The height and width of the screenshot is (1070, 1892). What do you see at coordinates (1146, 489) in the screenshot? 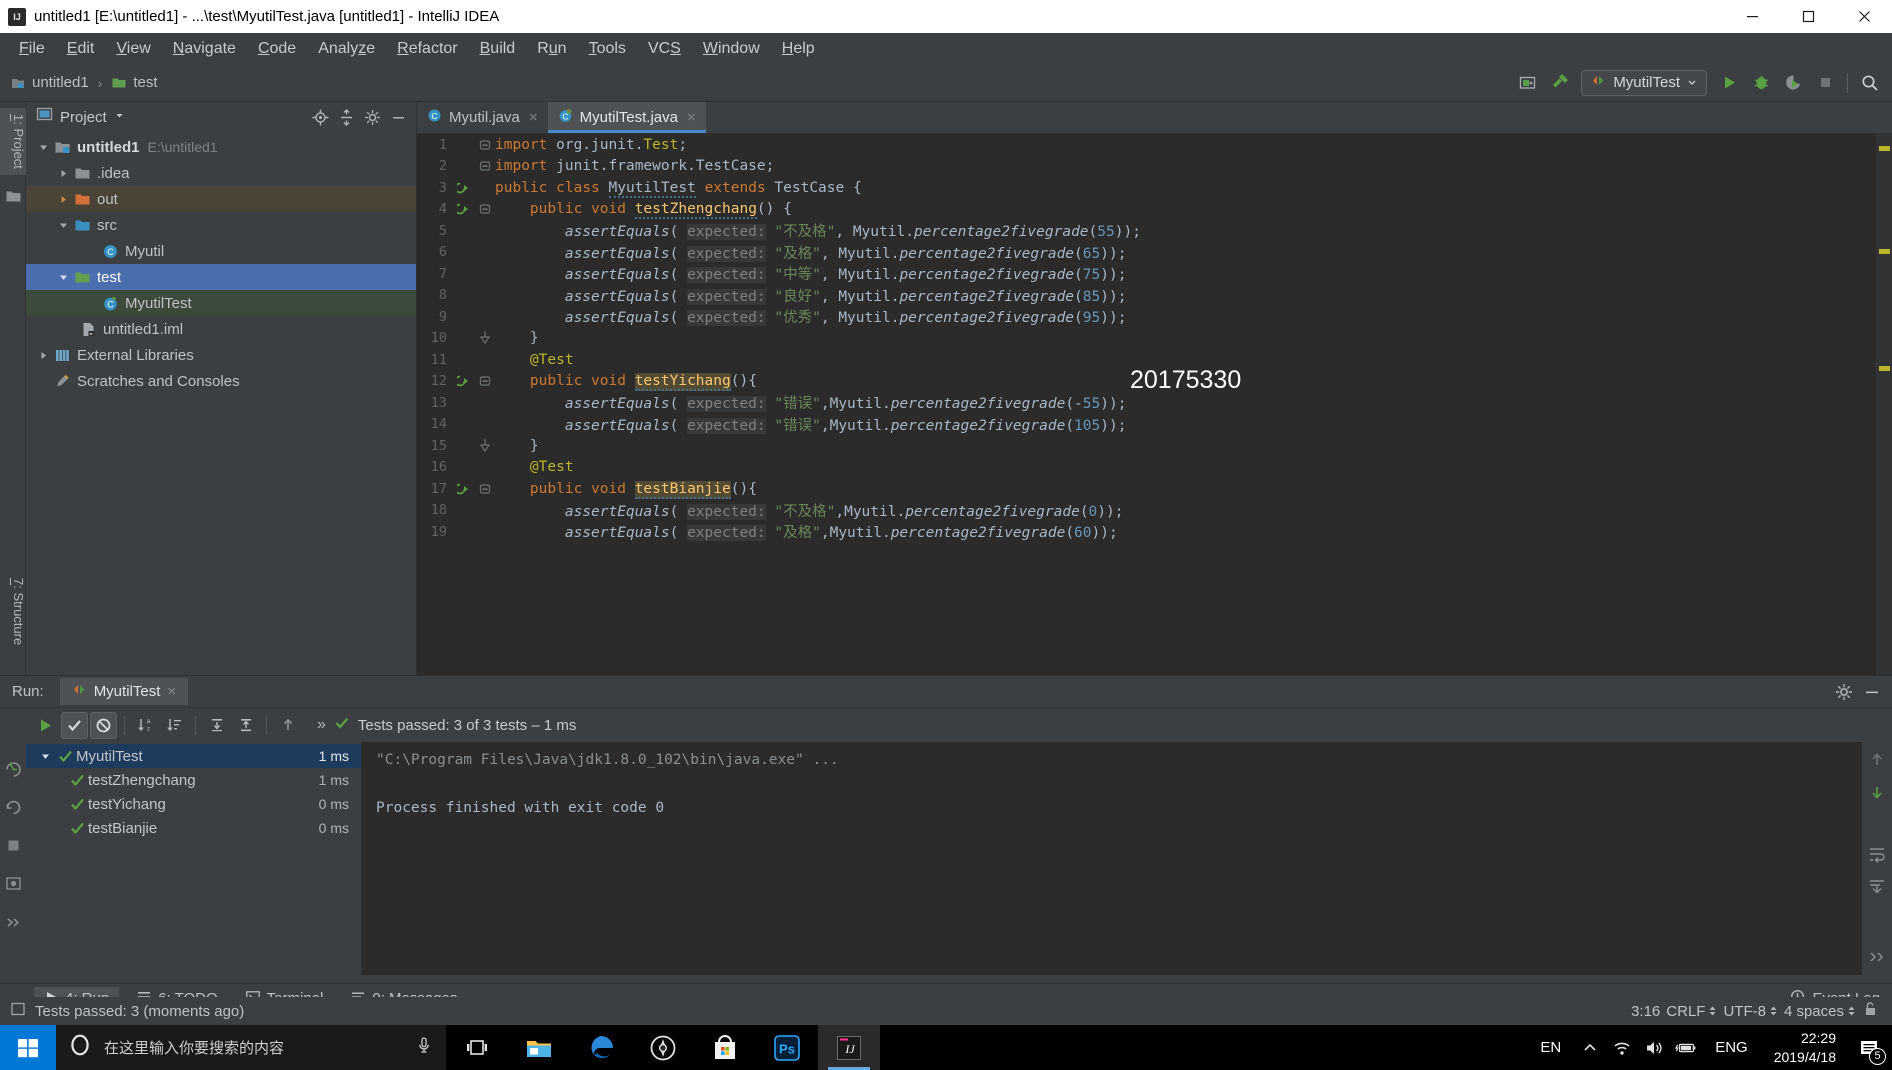
I see `code-line: 17 public void testBianjie(){` at bounding box center [1146, 489].